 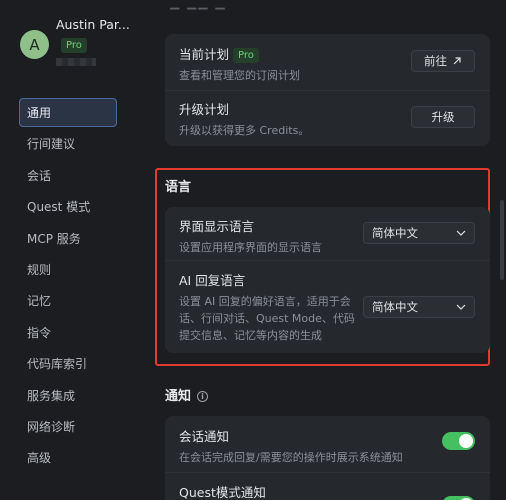 I want to click on sidebar-item-integrations: 服务集成, so click(x=68, y=395).